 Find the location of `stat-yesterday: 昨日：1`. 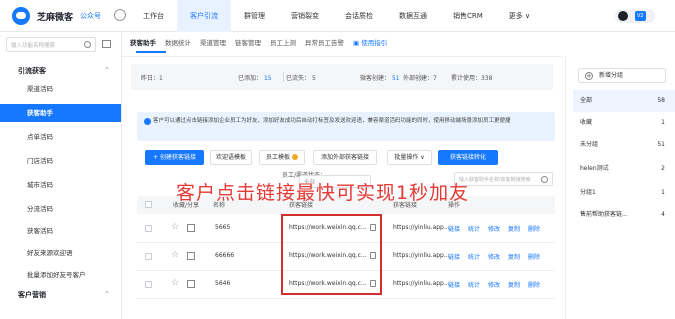

stat-yesterday: 昨日：1 is located at coordinates (152, 78).